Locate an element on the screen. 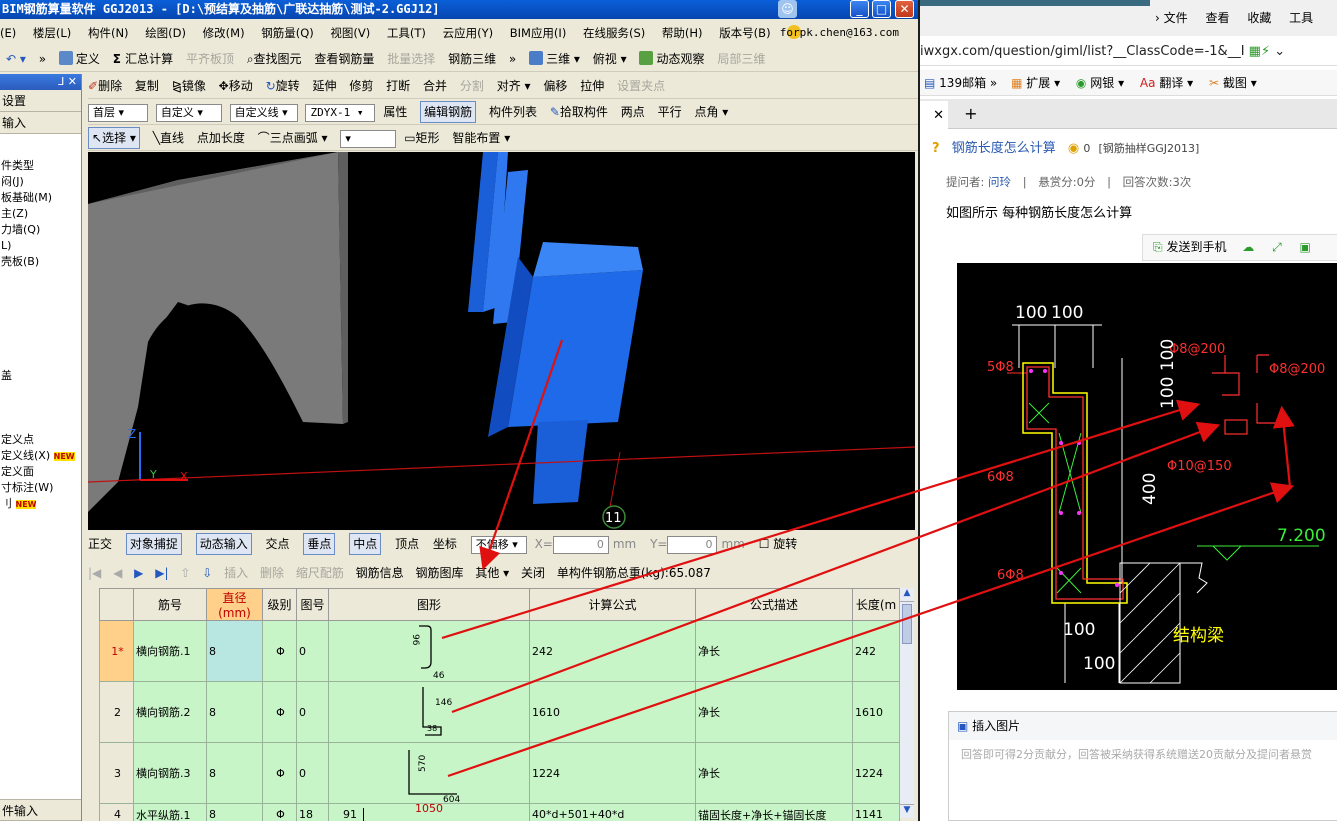 Image resolution: width=1337 pixels, height=821 pixels. intersect-toggle: 交点 is located at coordinates (278, 544).